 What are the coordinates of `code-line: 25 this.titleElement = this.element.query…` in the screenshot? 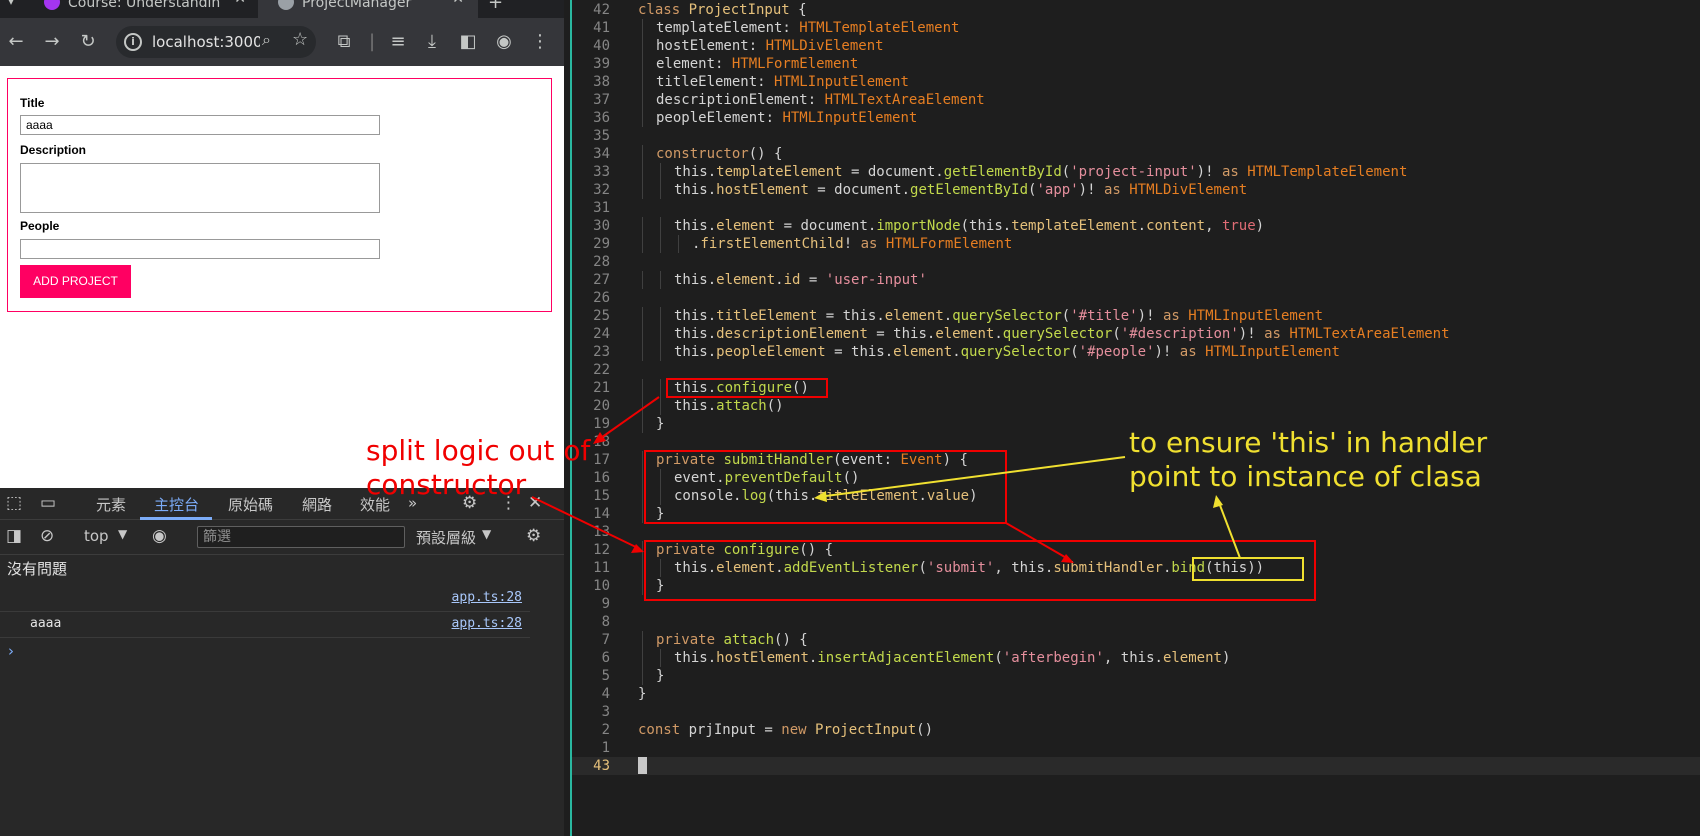 It's located at (1136, 316).